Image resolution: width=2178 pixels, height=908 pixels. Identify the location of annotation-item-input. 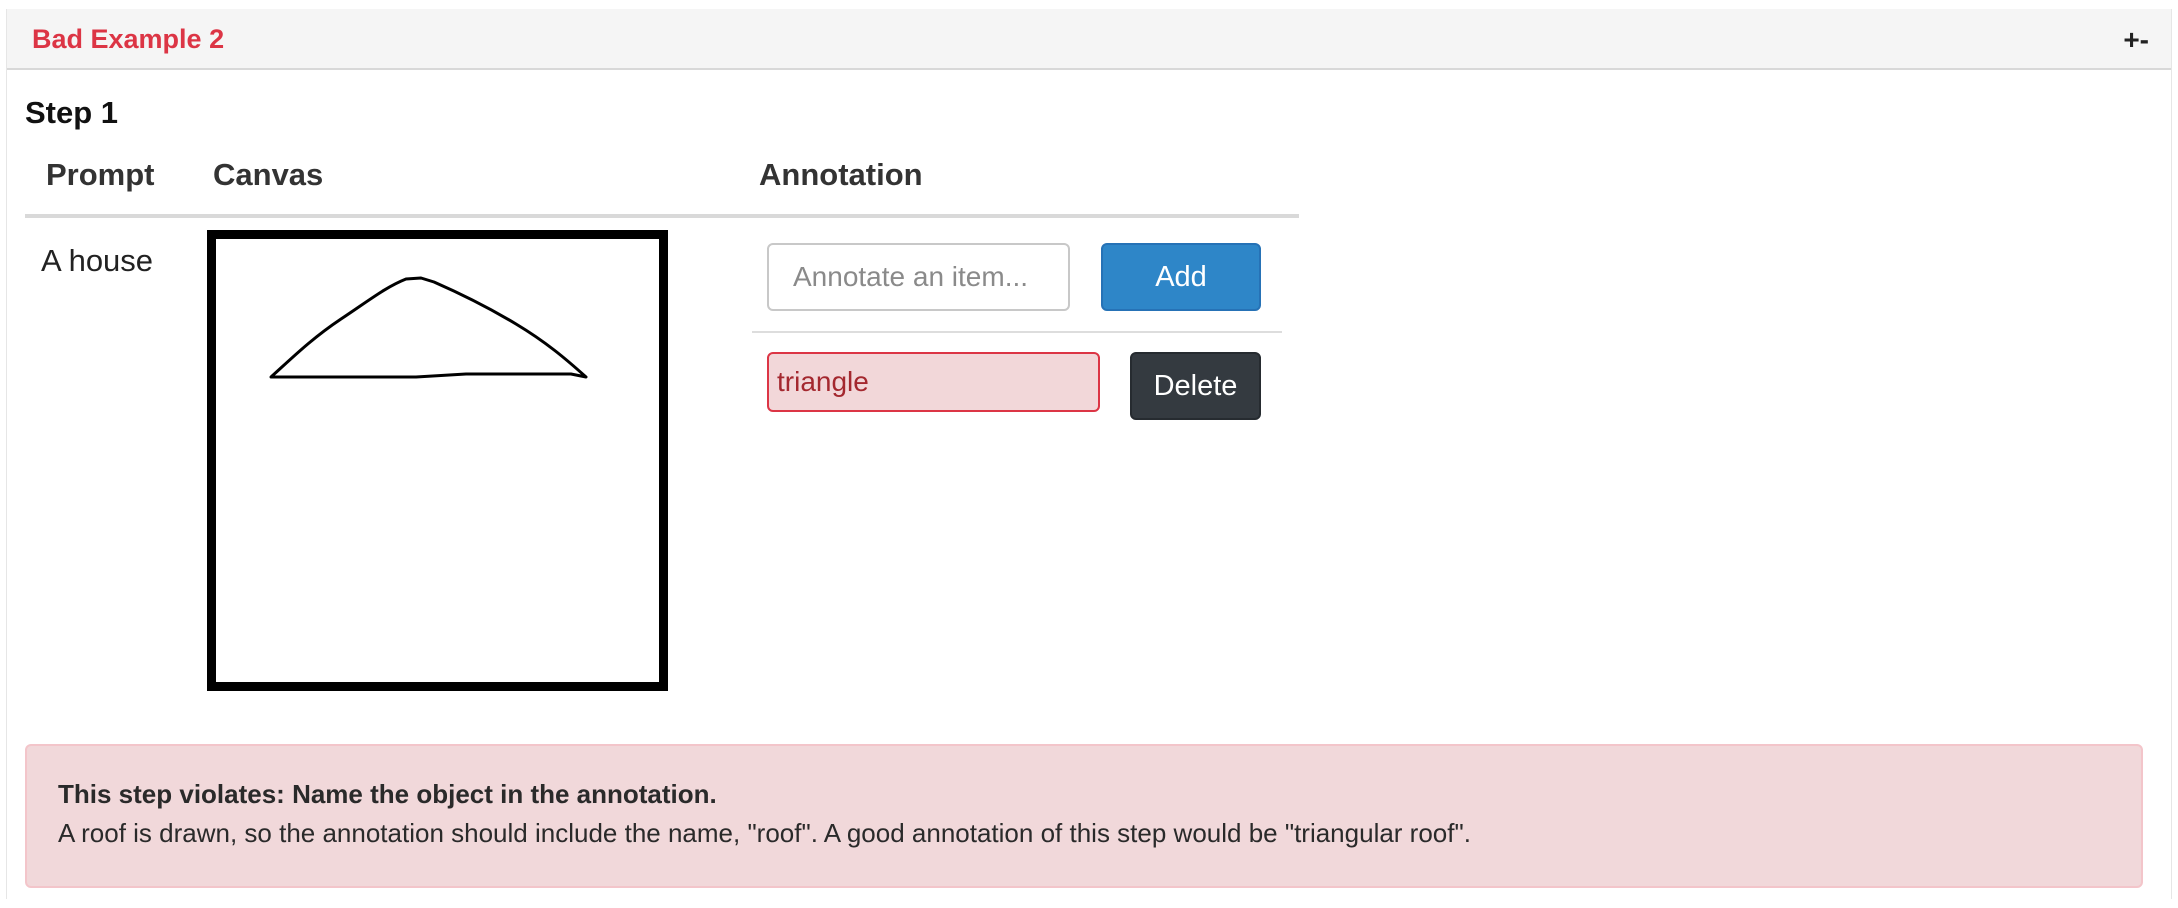
(933, 382).